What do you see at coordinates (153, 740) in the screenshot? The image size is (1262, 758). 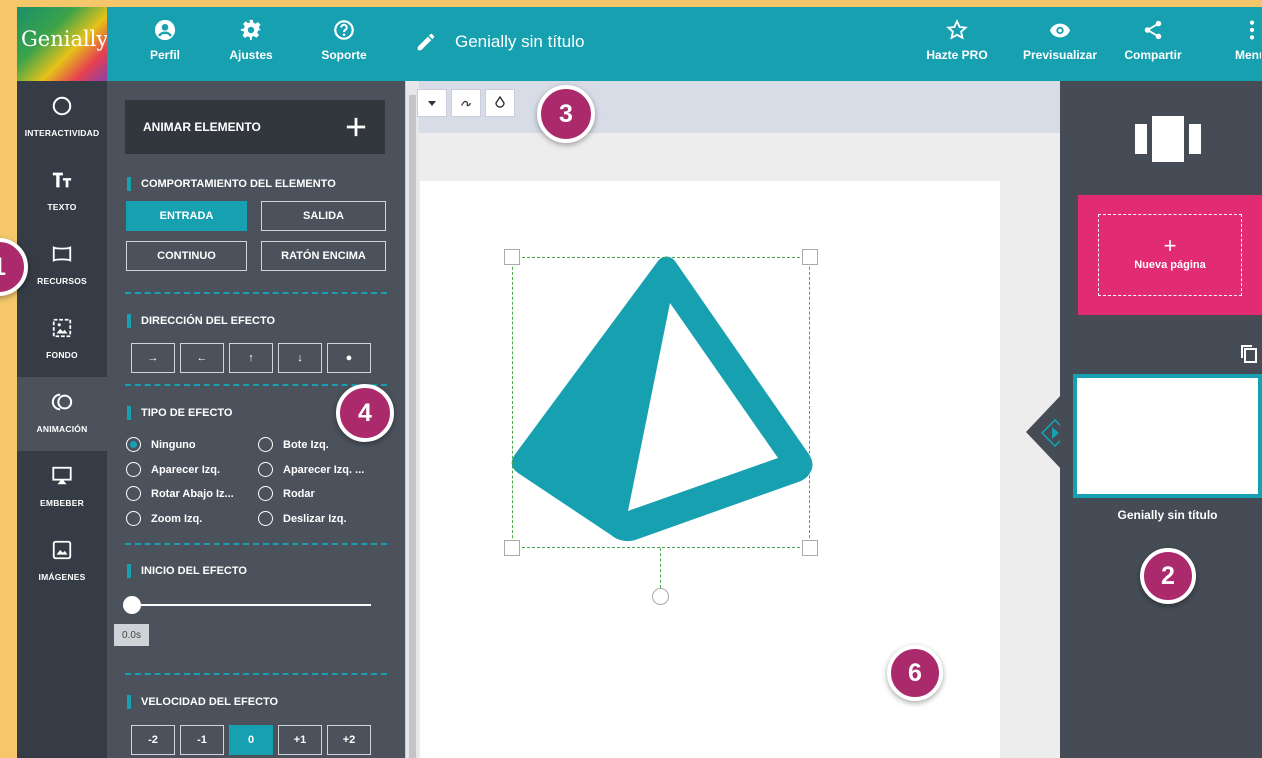 I see `speed-minus-2-button: -2` at bounding box center [153, 740].